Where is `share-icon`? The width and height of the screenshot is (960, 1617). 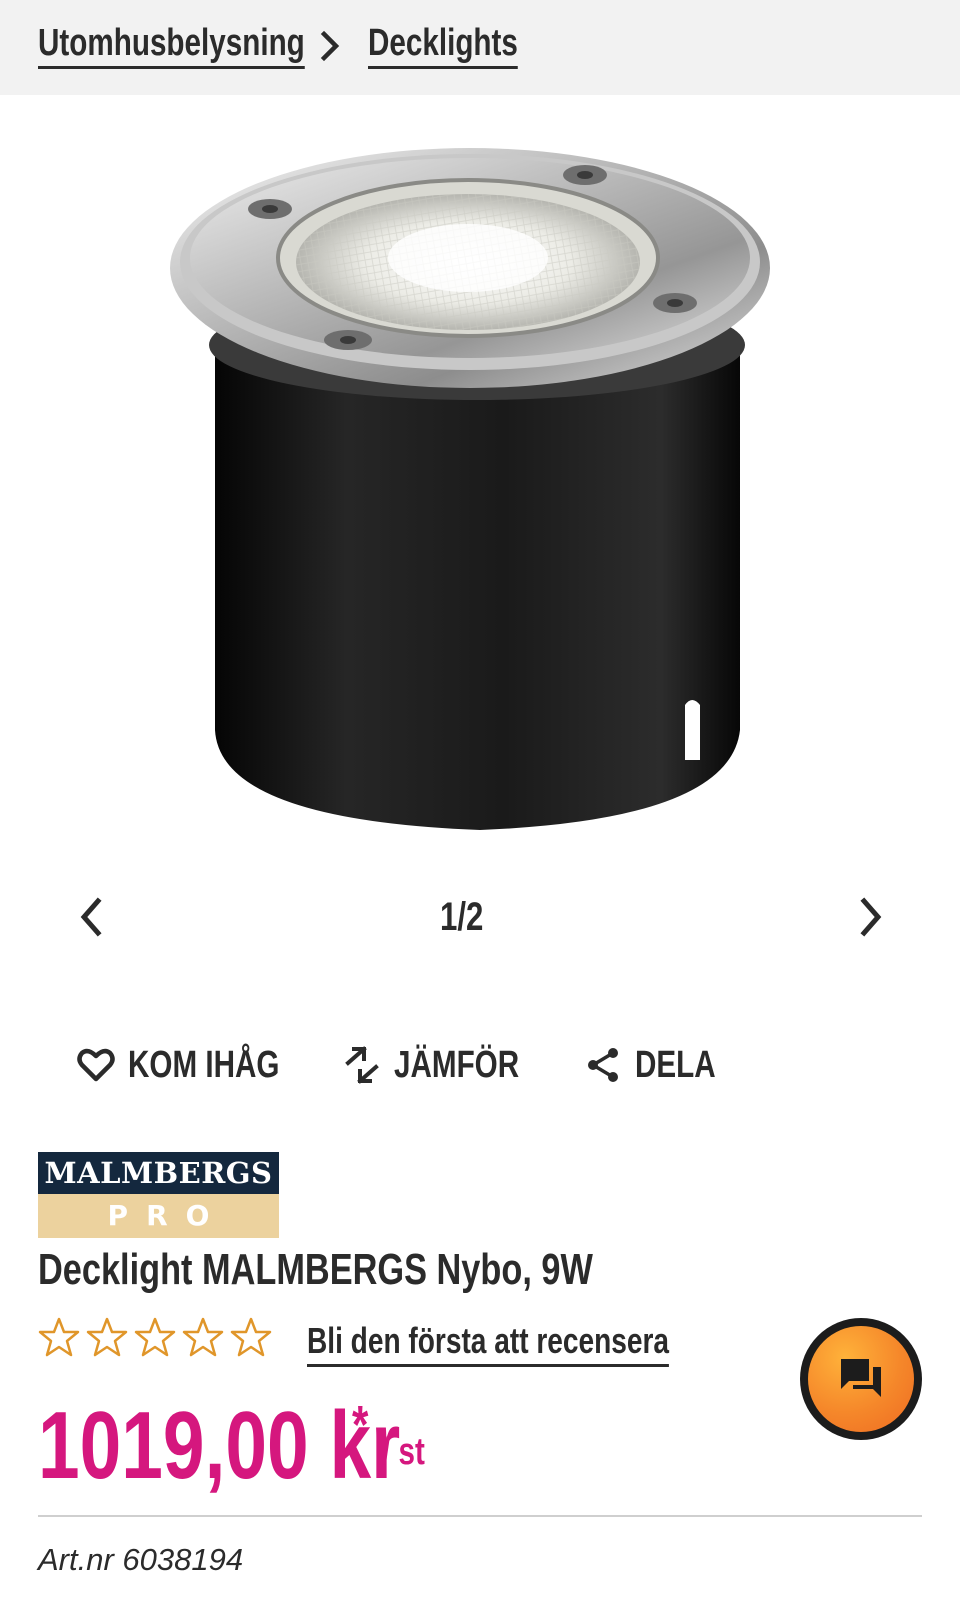
share-icon is located at coordinates (603, 1065).